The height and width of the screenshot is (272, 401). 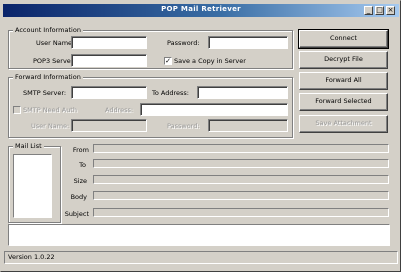 I want to click on to-address-input, so click(x=242, y=92).